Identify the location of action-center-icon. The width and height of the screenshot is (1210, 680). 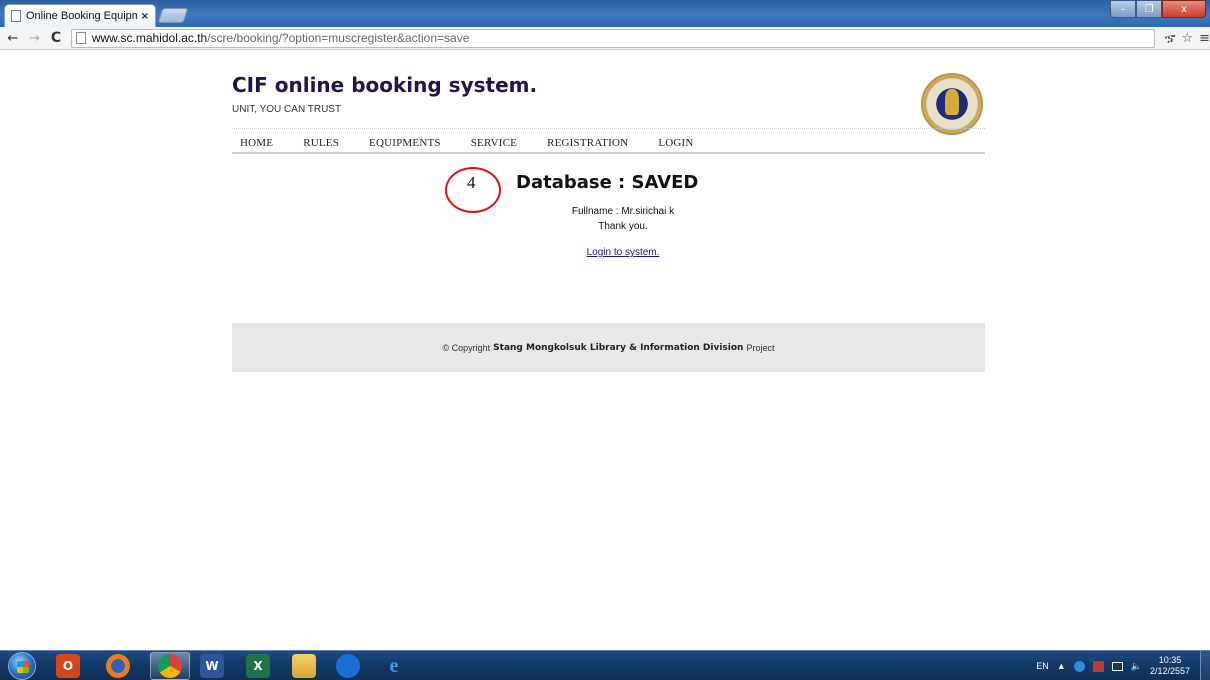
(1098, 666).